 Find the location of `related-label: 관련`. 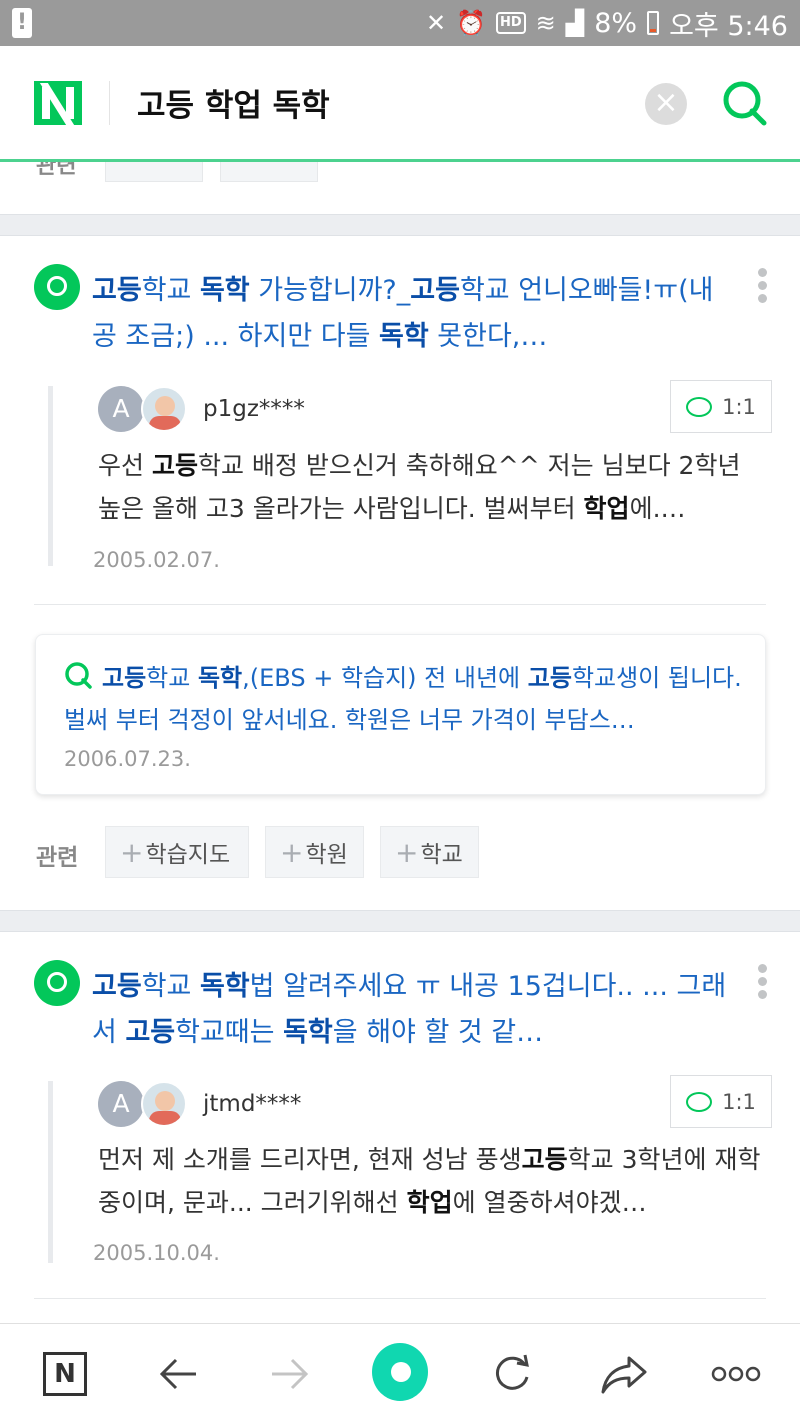

related-label: 관련 is located at coordinates (57, 858).